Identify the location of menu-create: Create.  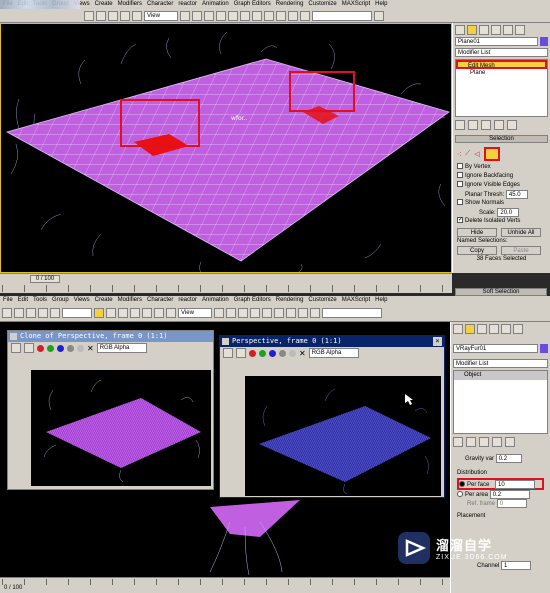
(104, 4).